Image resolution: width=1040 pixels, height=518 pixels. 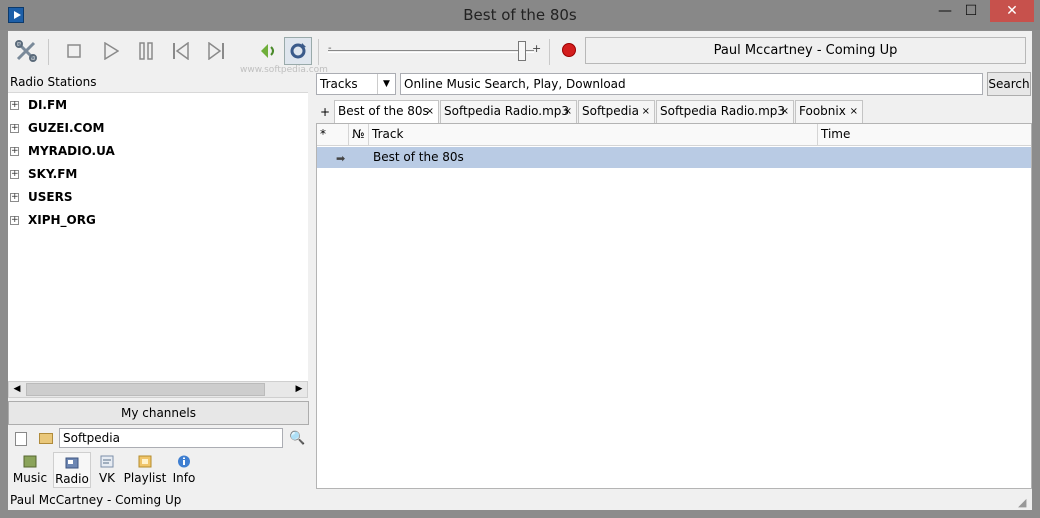 What do you see at coordinates (184, 470) in the screenshot?
I see `nav-info-button: Info` at bounding box center [184, 470].